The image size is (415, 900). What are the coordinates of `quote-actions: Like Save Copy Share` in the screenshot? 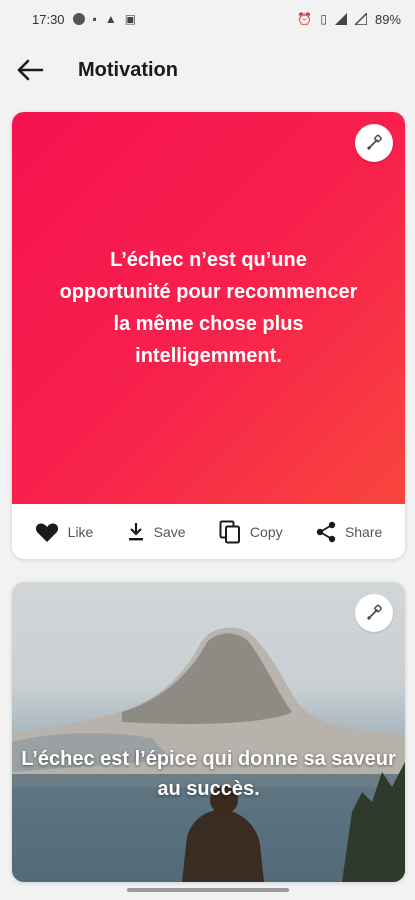 It's located at (208, 531).